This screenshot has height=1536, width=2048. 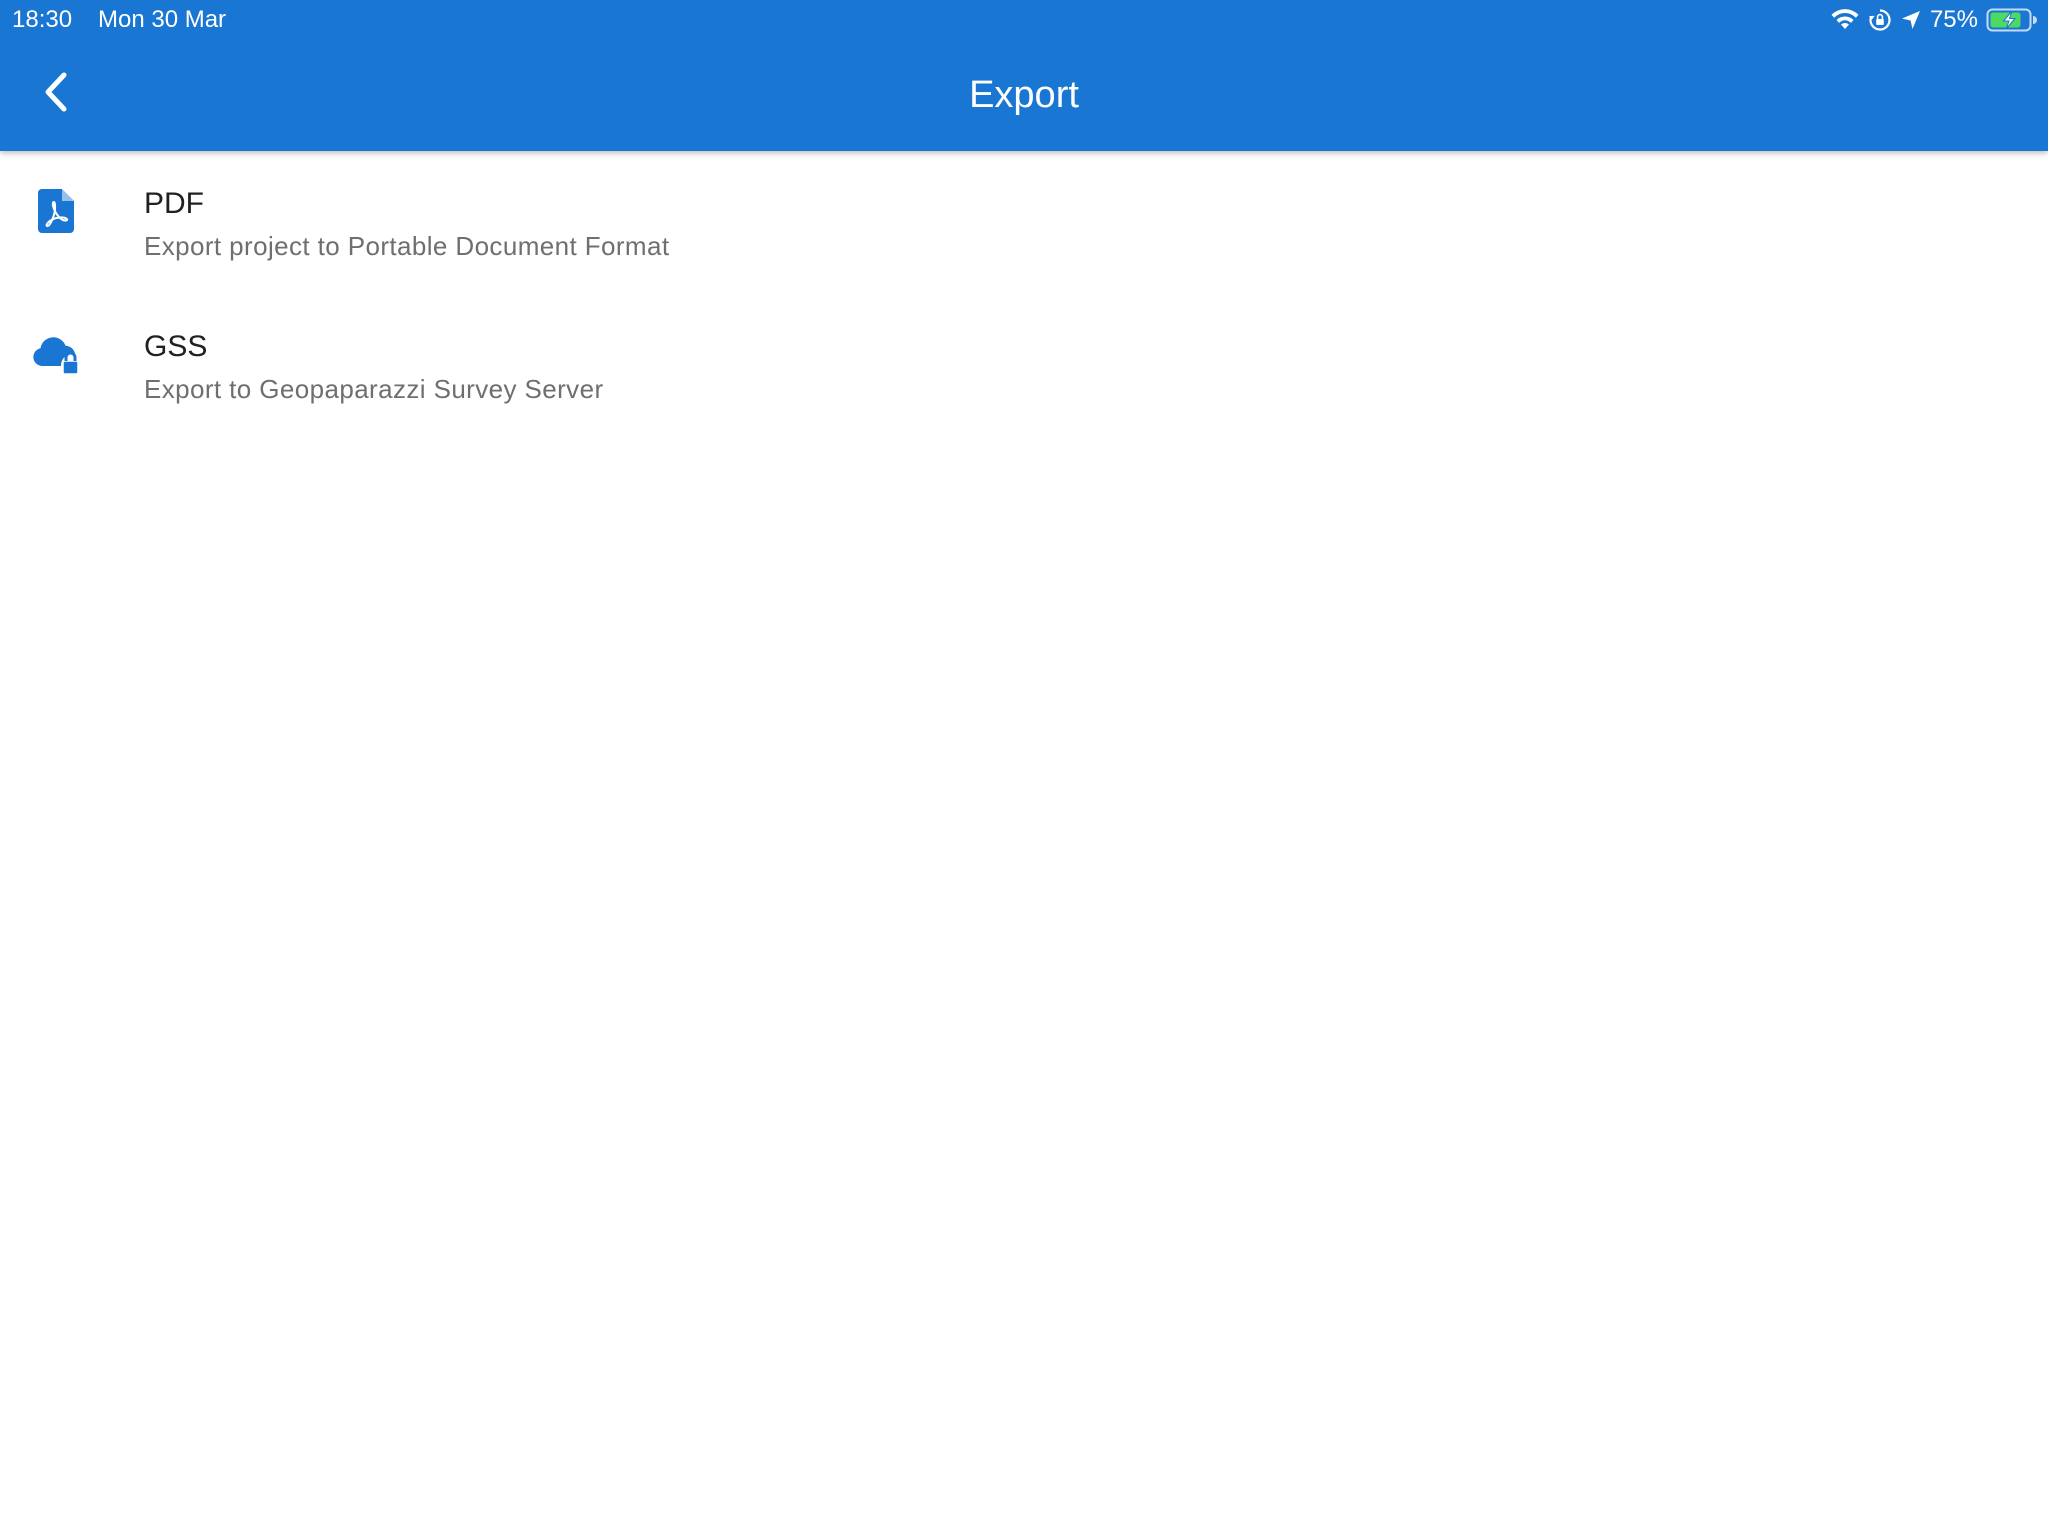 What do you see at coordinates (1953, 19) in the screenshot?
I see `battery-percentage: 75%` at bounding box center [1953, 19].